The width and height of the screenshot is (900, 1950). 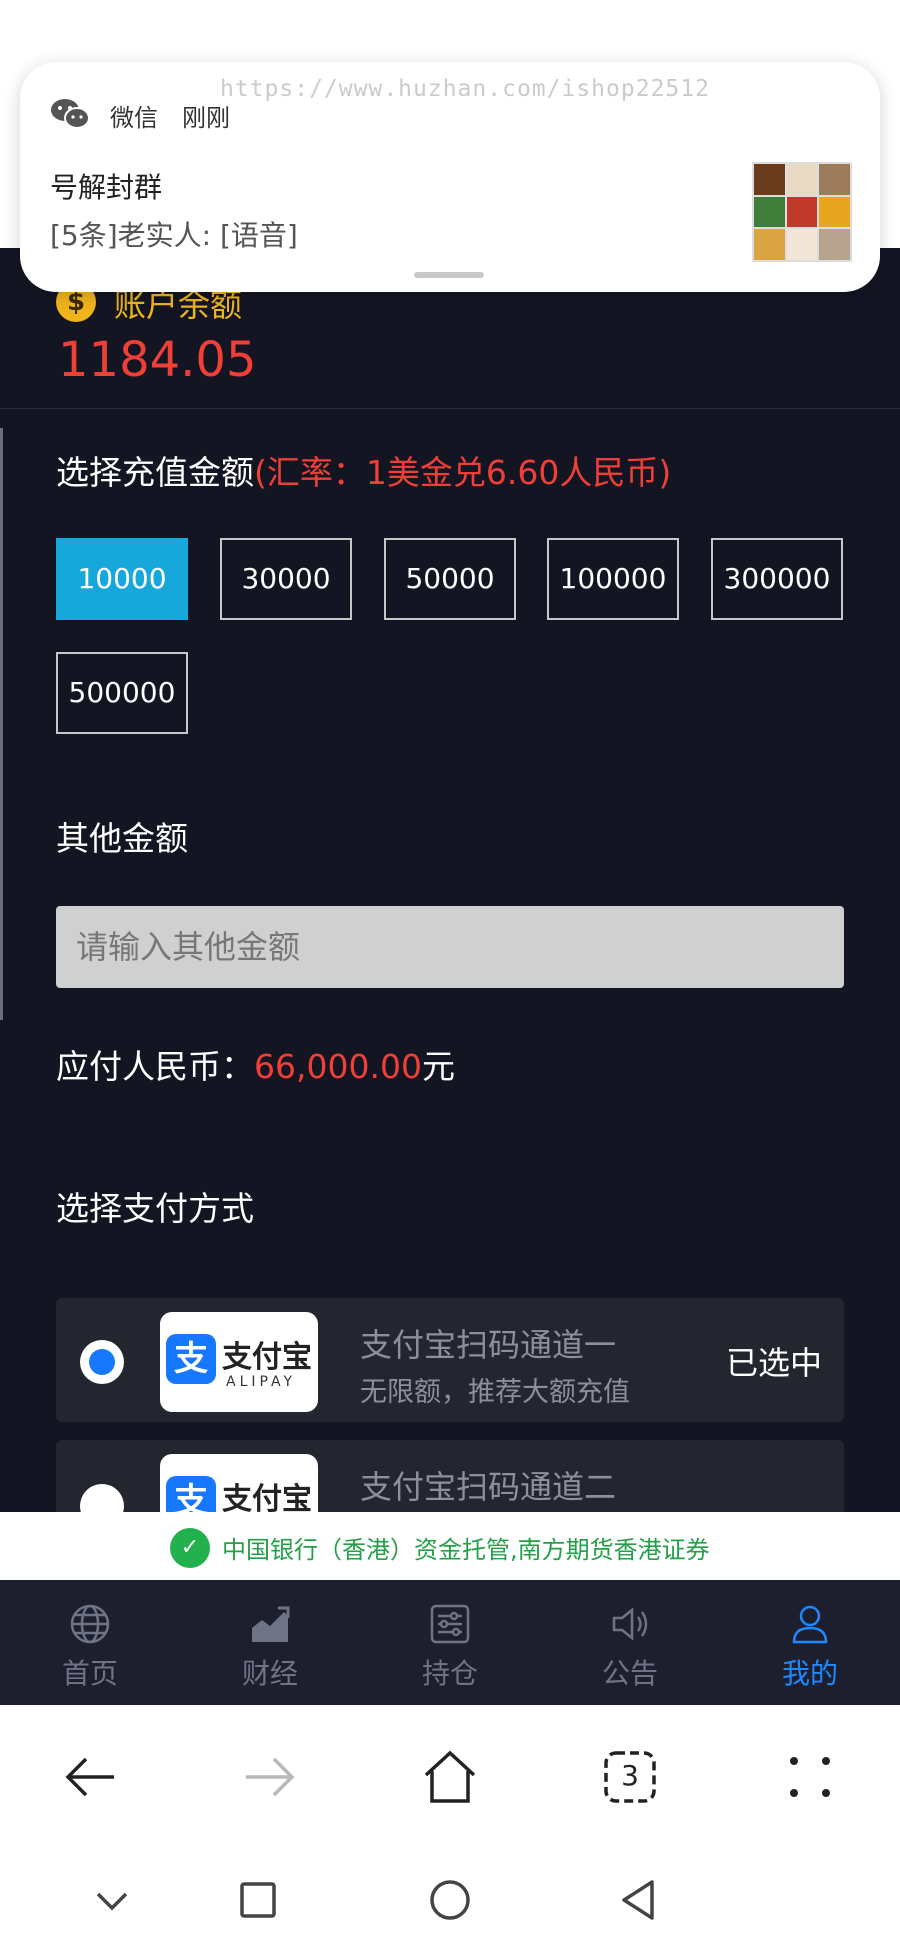 I want to click on channel-selected-state: 已选中, so click(x=773, y=1363).